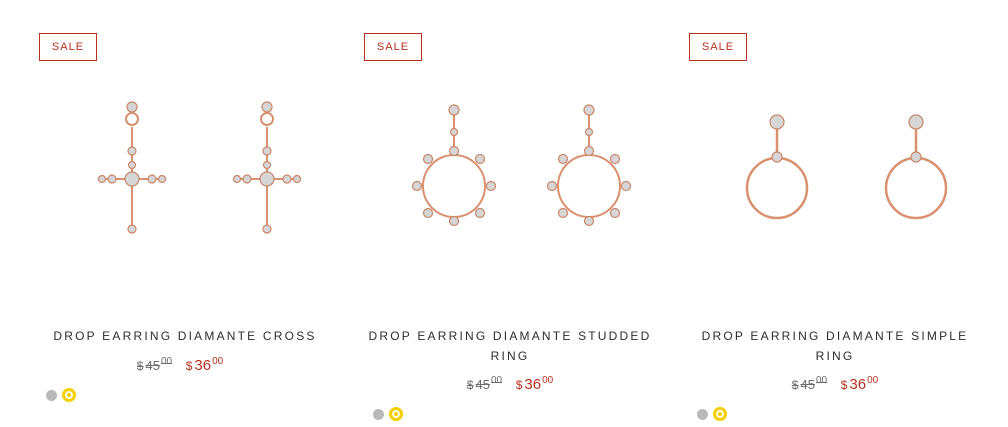  What do you see at coordinates (199, 167) in the screenshot?
I see `cross-earrings-image` at bounding box center [199, 167].